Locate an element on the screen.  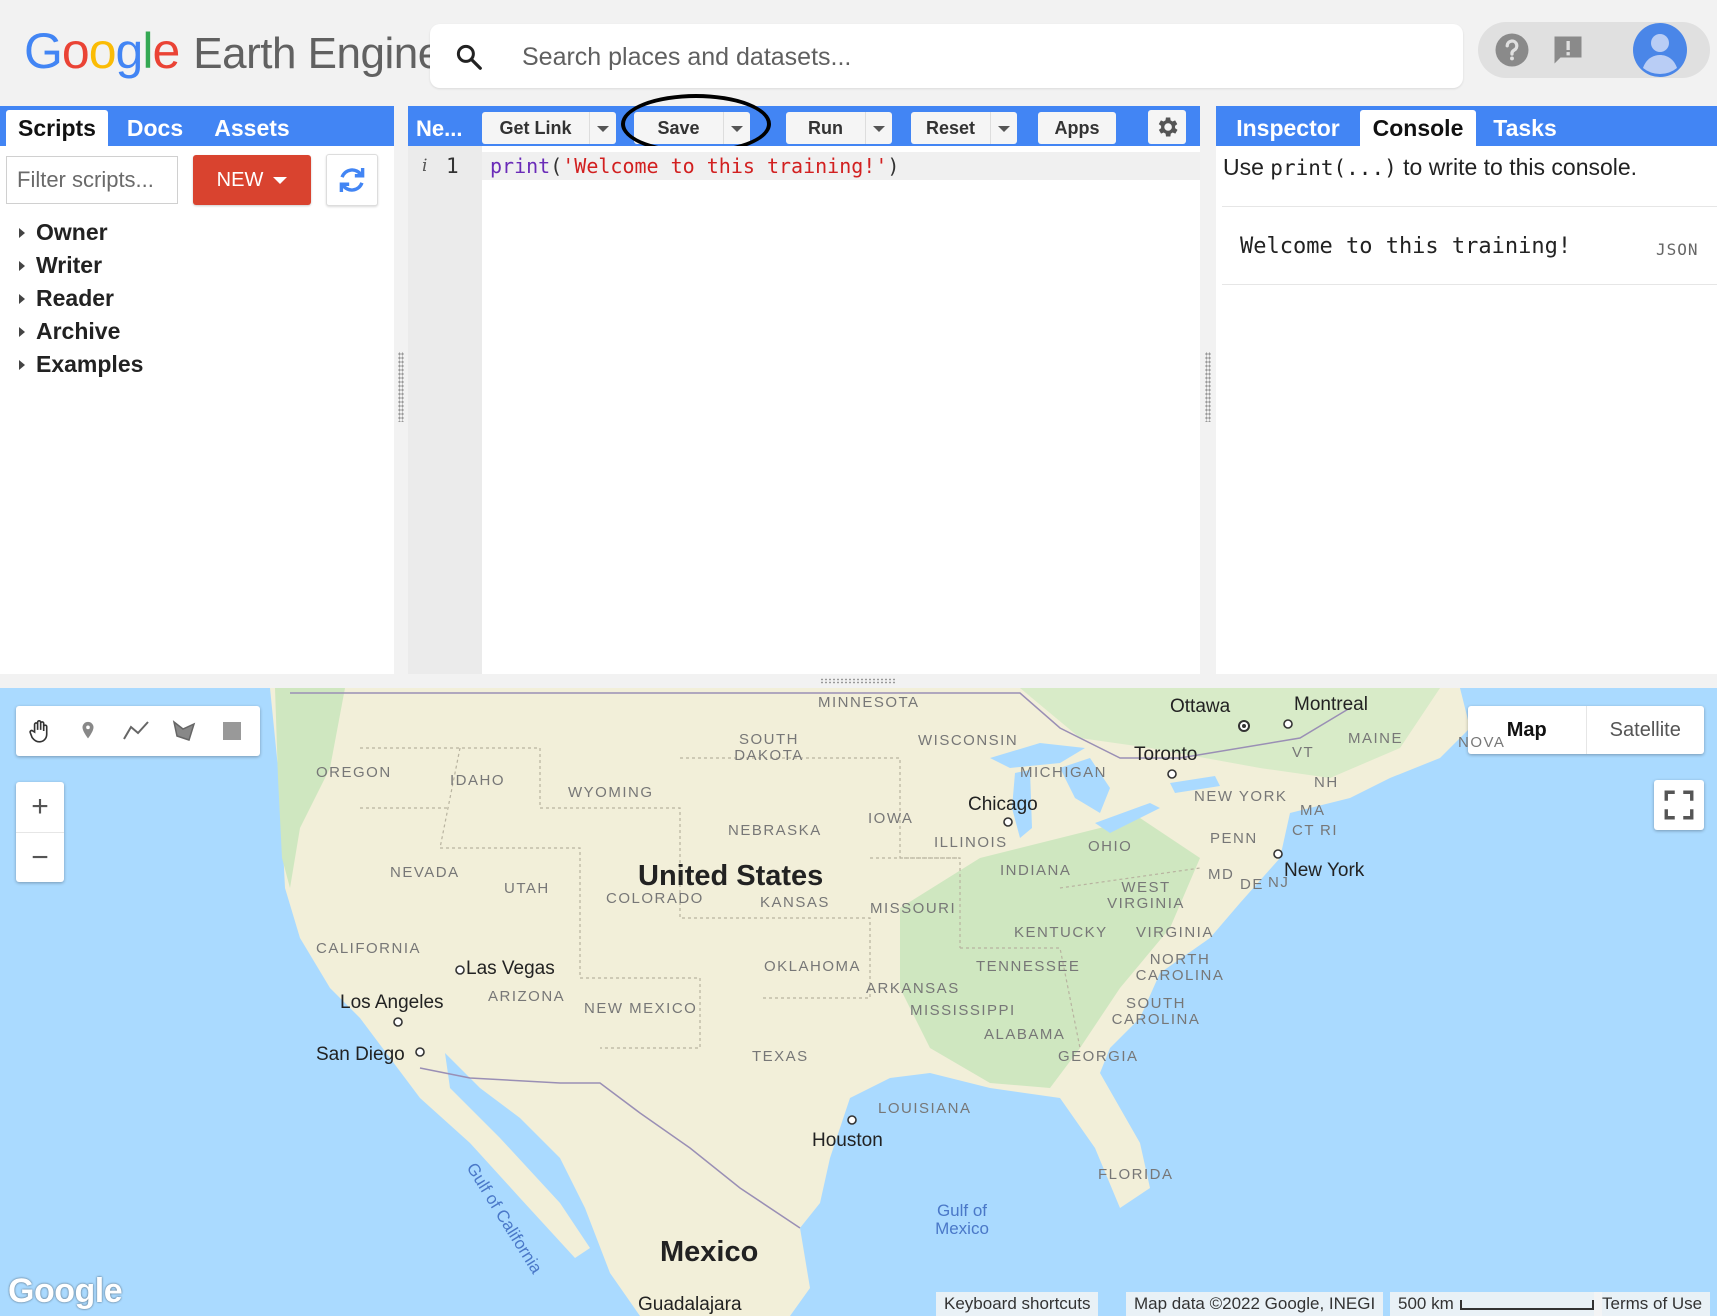
country-label: Mexico is located at coordinates (709, 1252).